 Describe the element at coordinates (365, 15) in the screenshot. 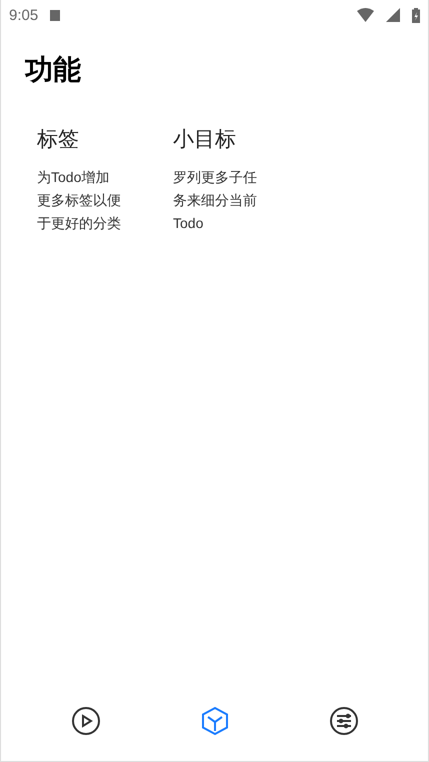

I see `wifi-icon` at that location.